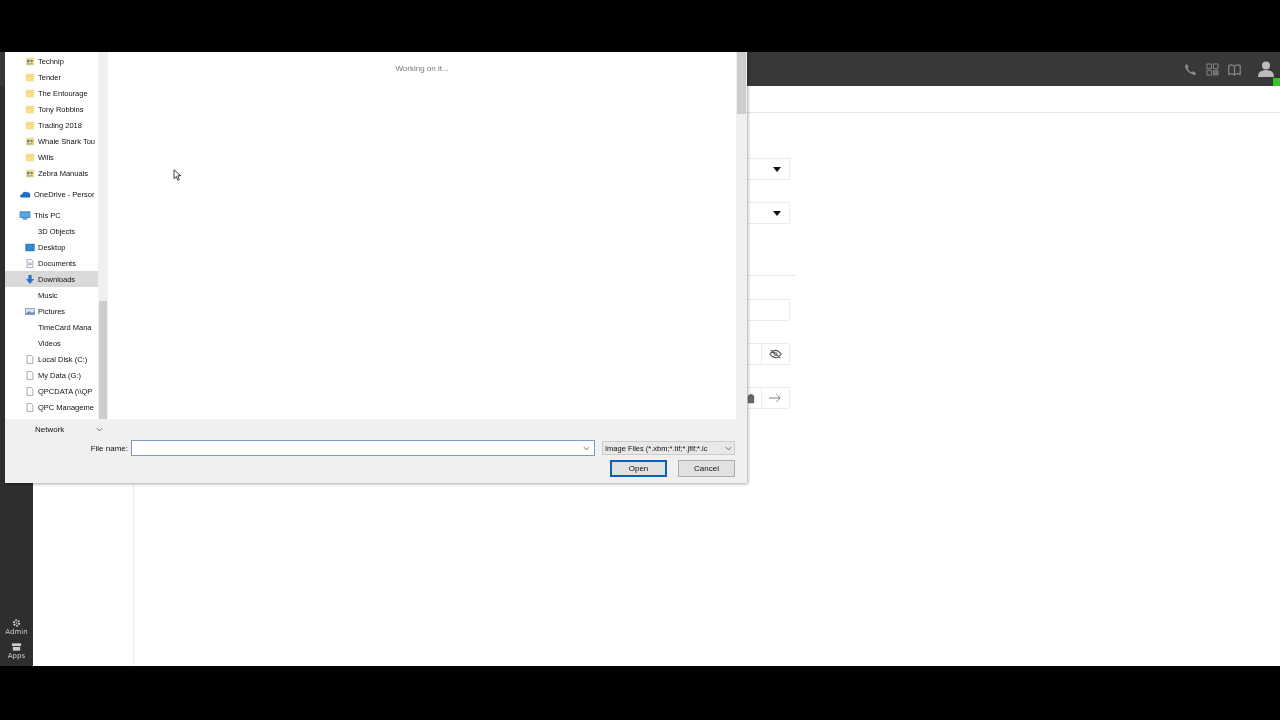 Image resolution: width=1280 pixels, height=720 pixels. I want to click on cancel-button: Cancel, so click(706, 468).